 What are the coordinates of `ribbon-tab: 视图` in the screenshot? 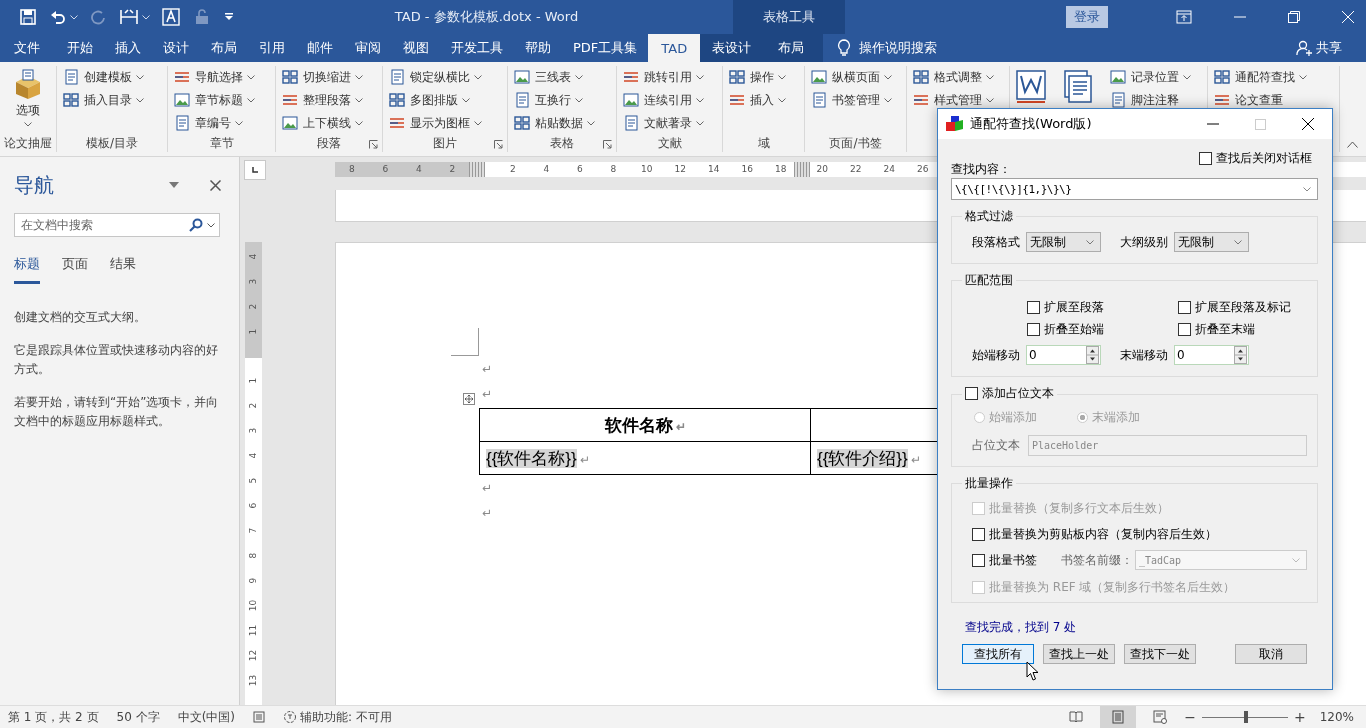 It's located at (416, 48).